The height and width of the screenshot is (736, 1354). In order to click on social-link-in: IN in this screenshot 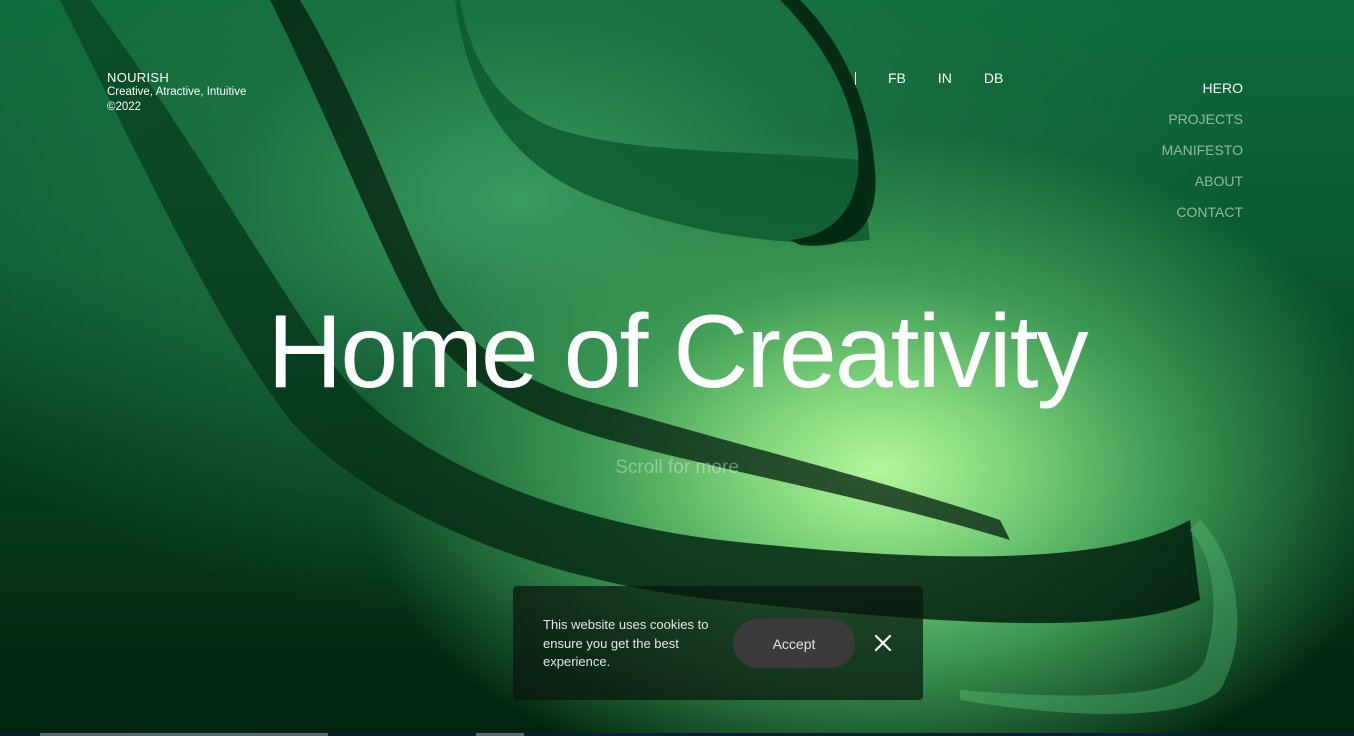, I will do `click(945, 78)`.